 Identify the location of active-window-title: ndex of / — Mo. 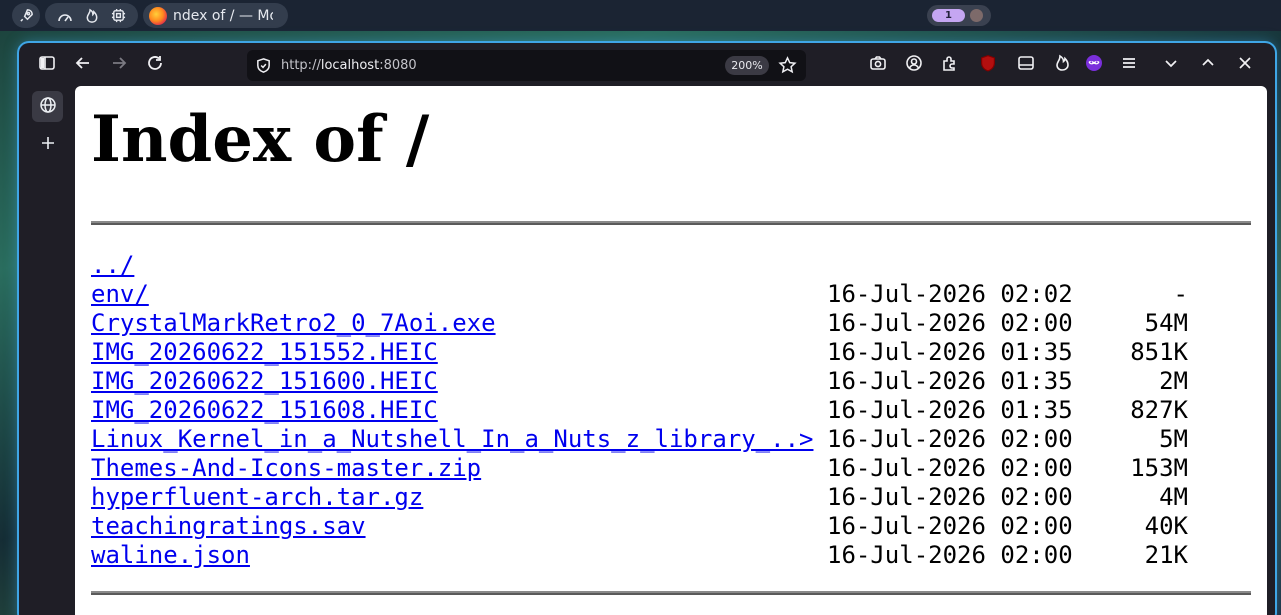
(223, 15).